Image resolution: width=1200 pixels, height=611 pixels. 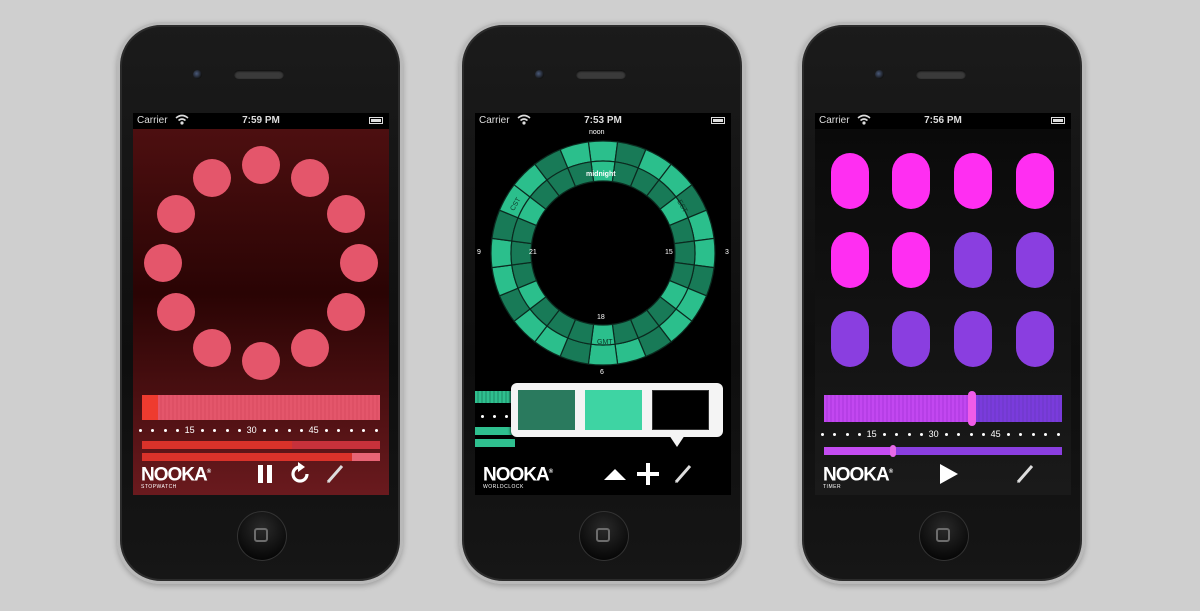 What do you see at coordinates (648, 474) in the screenshot?
I see `plus-icon` at bounding box center [648, 474].